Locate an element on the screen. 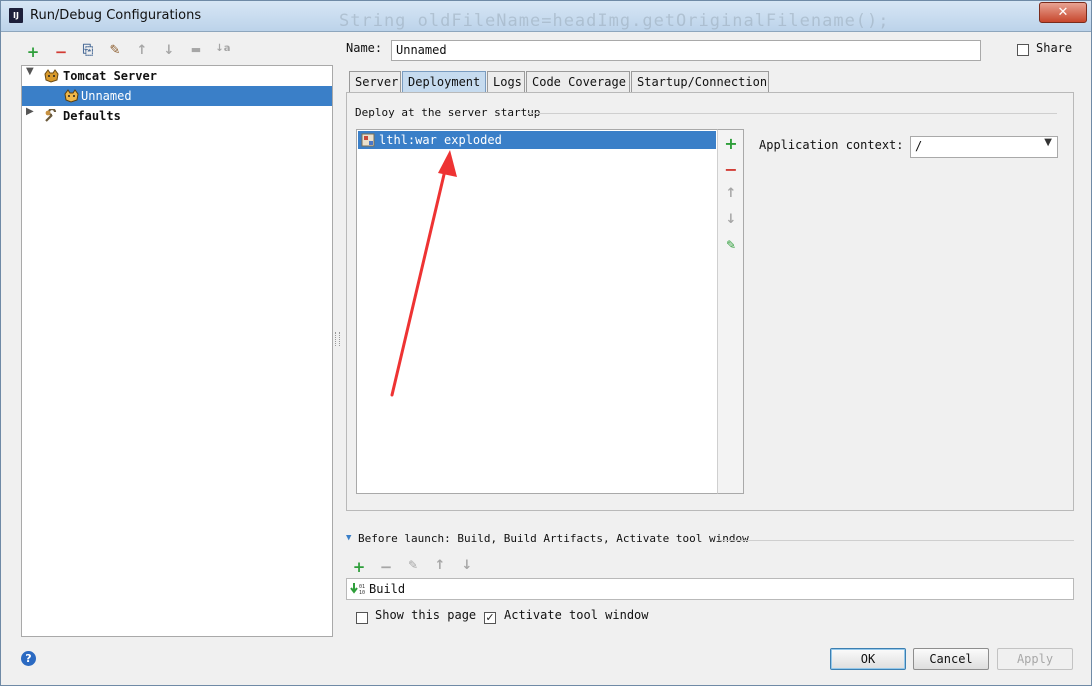 This screenshot has width=1092, height=686. tab-deployment: Deployment is located at coordinates (444, 81).